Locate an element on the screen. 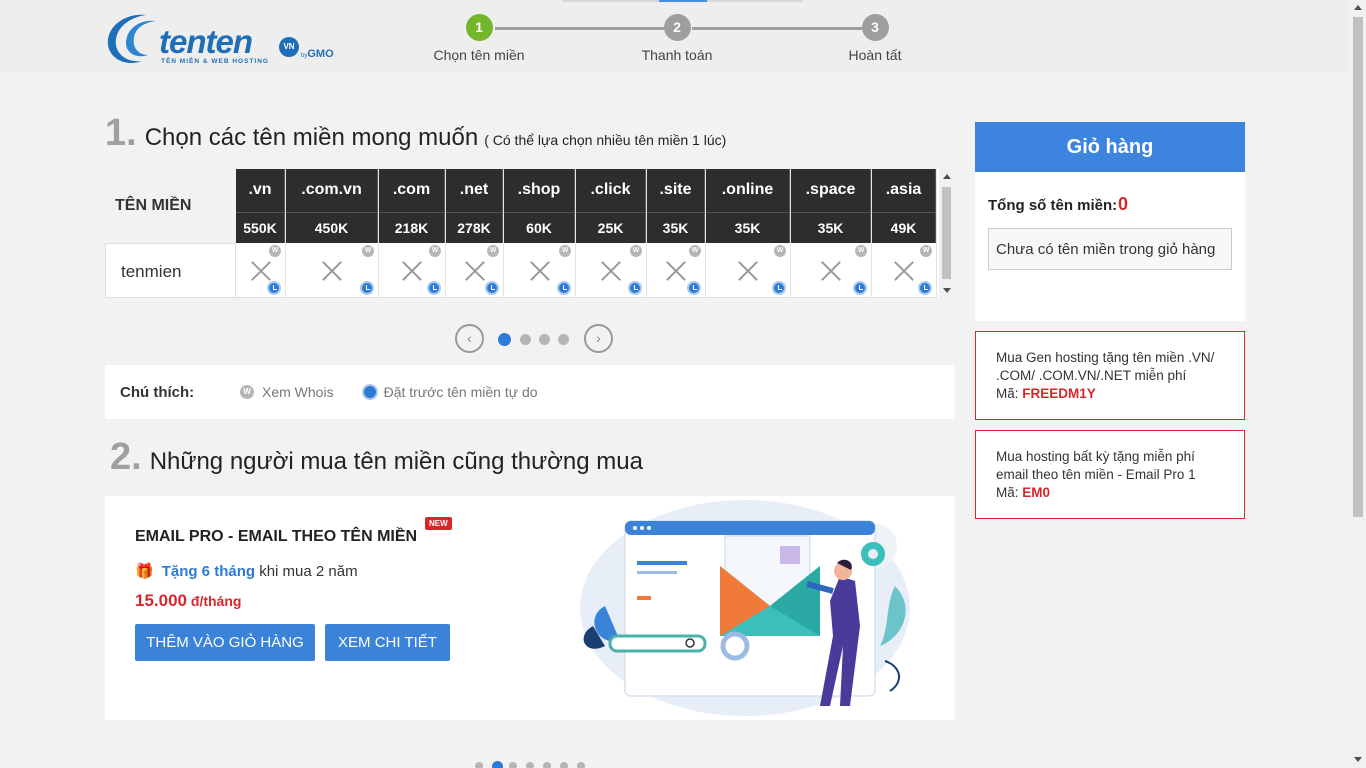 This screenshot has width=1366, height=768. view-detail-button: XEM CHI TIẾT is located at coordinates (387, 642).